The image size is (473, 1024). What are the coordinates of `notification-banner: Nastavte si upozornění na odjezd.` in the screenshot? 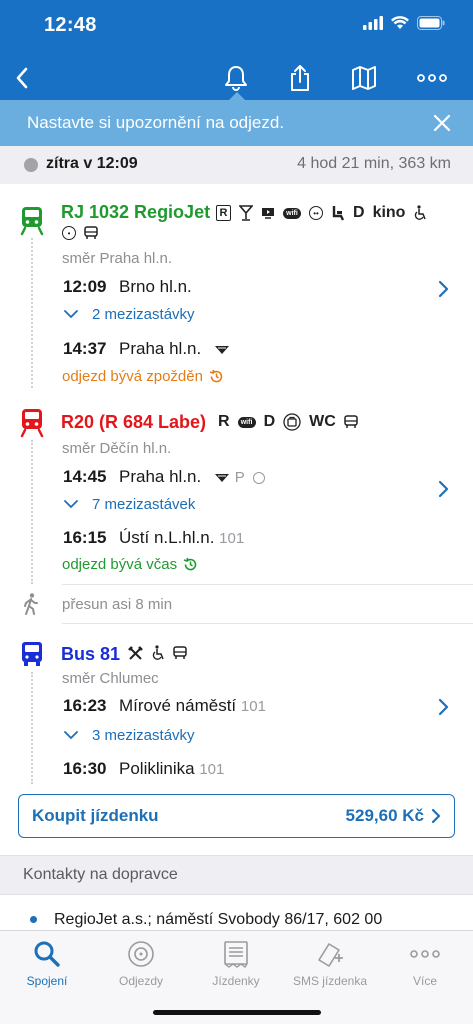 It's located at (236, 123).